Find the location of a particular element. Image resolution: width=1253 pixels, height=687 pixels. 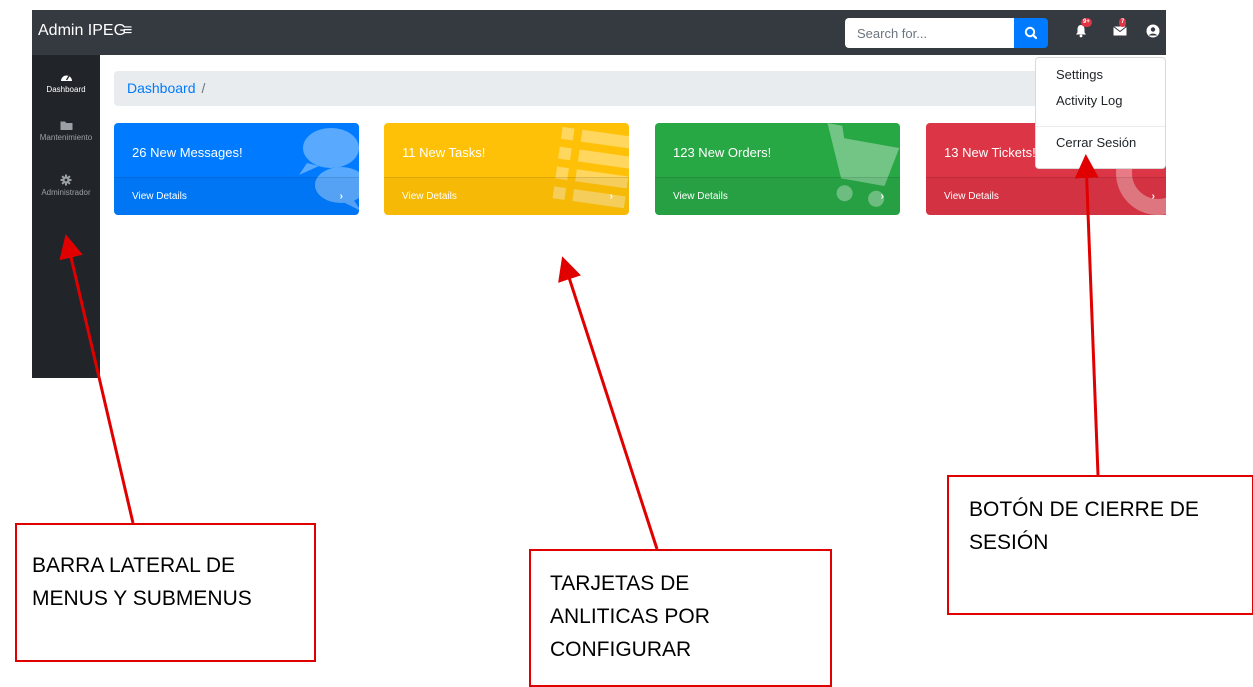

annotation-text: BARRA LATERAL DE is located at coordinates (134, 565).